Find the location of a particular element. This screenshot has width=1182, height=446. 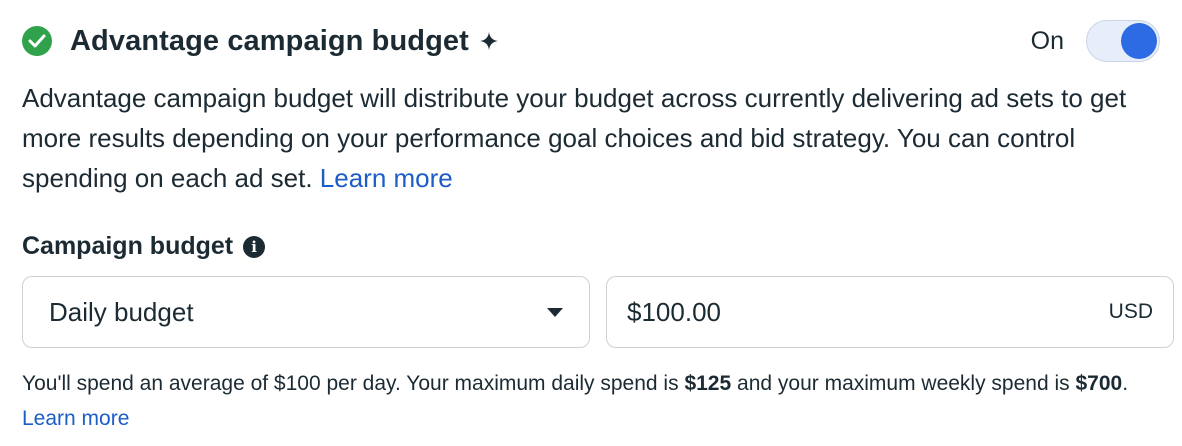

info-icon: i is located at coordinates (254, 246).